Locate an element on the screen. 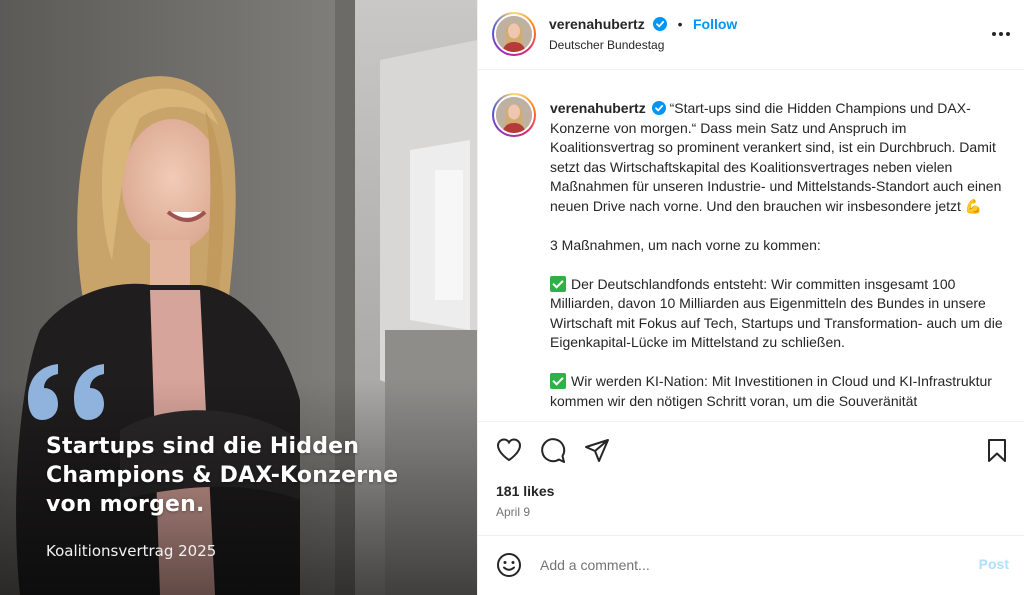  image-caption: Koalitionsvertrag 2025 is located at coordinates (131, 551).